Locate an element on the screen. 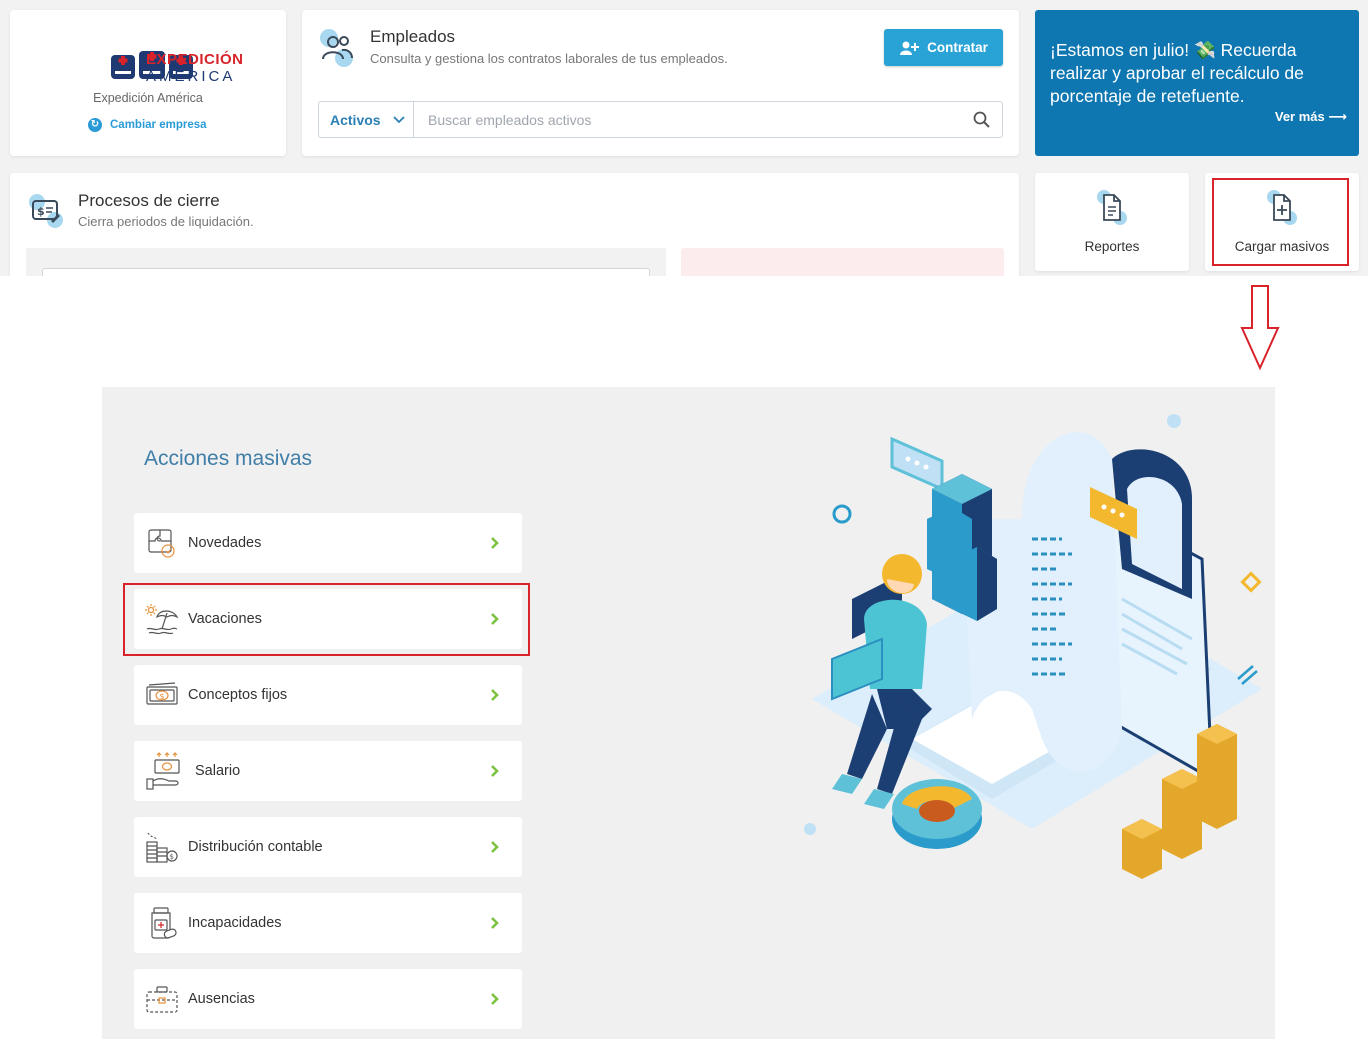 This screenshot has height=1056, width=1368. bulk-upload-tile: Cargar masivos is located at coordinates (1282, 222).